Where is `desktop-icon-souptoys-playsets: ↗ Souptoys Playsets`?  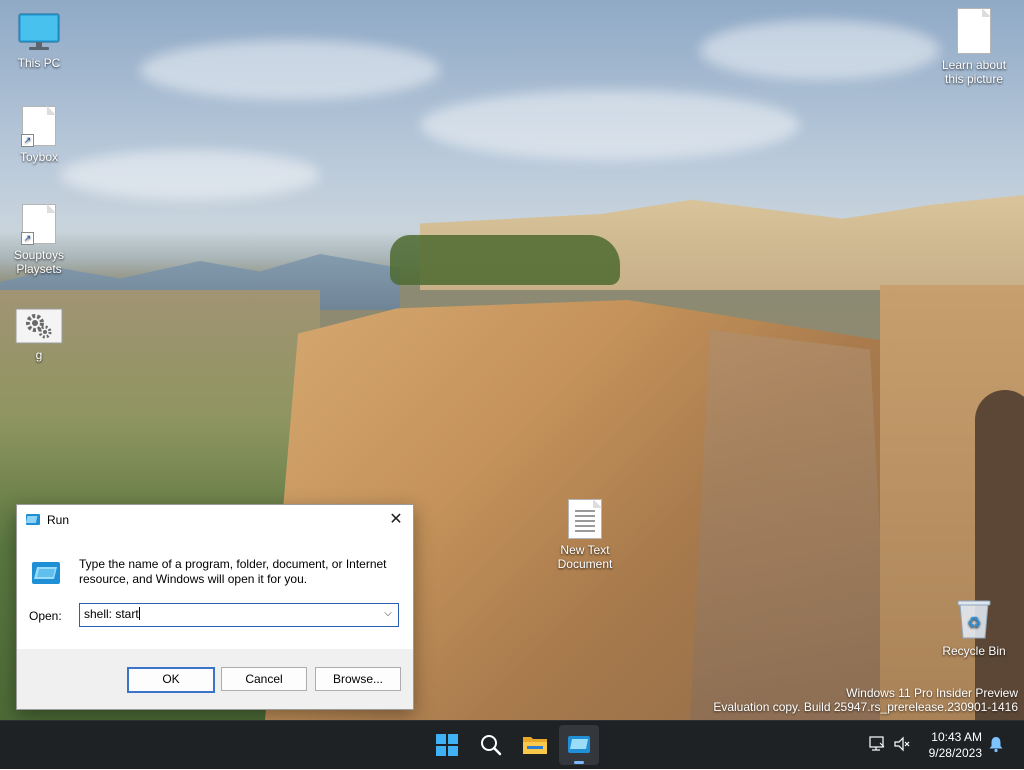
desktop-icon-souptoys-playsets: ↗ Souptoys Playsets is located at coordinates (39, 240).